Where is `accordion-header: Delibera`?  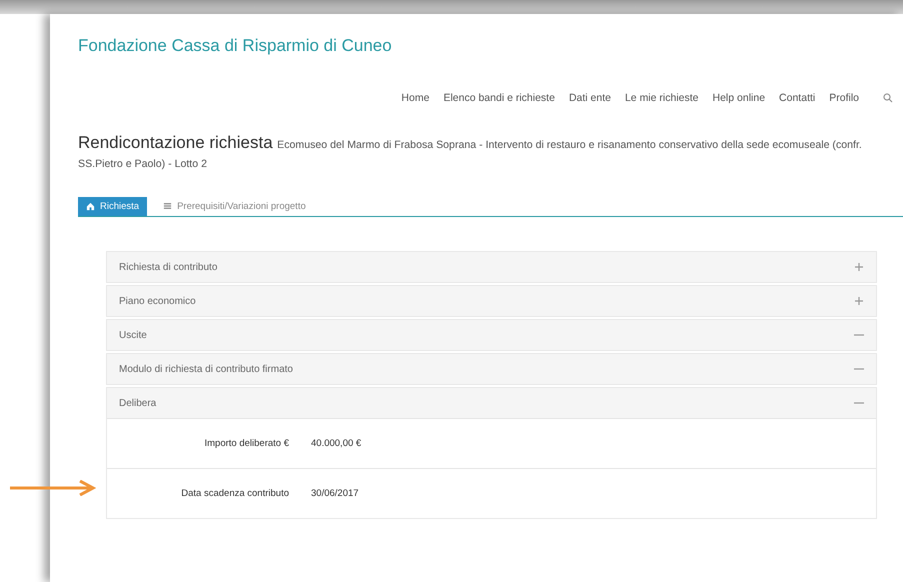 accordion-header: Delibera is located at coordinates (491, 403).